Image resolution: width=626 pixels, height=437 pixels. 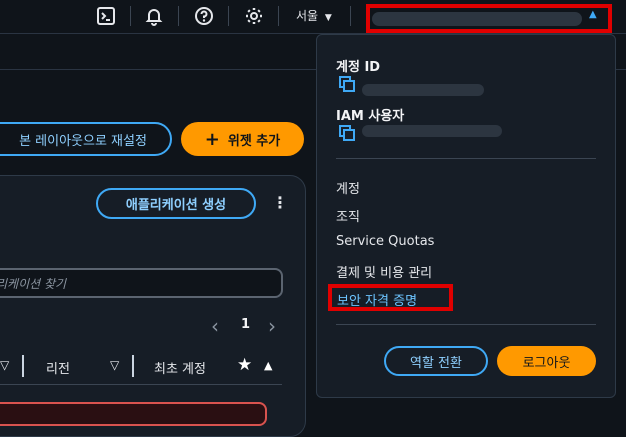 What do you see at coordinates (307, 16) in the screenshot?
I see `region-label: 서울` at bounding box center [307, 16].